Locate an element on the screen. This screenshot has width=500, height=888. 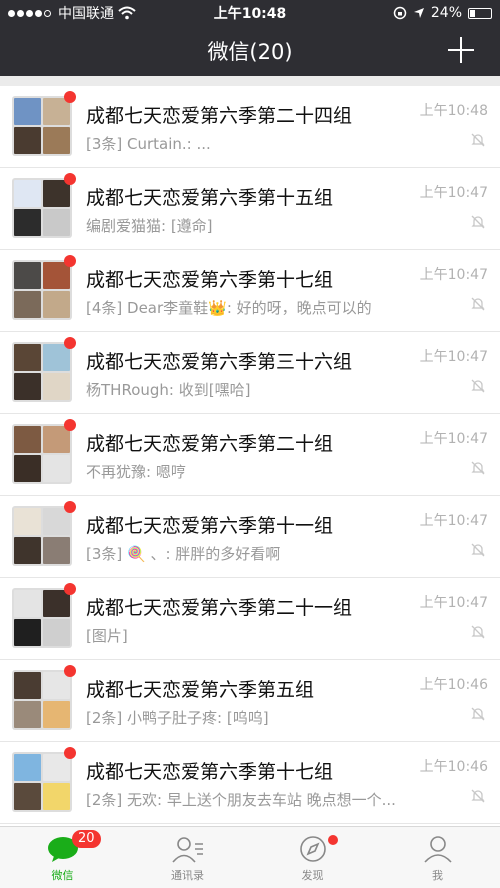
chat-row: 成都七天恋爱第六季第二十一组 [图片] 上午10:47 is located at coordinates (250, 619).